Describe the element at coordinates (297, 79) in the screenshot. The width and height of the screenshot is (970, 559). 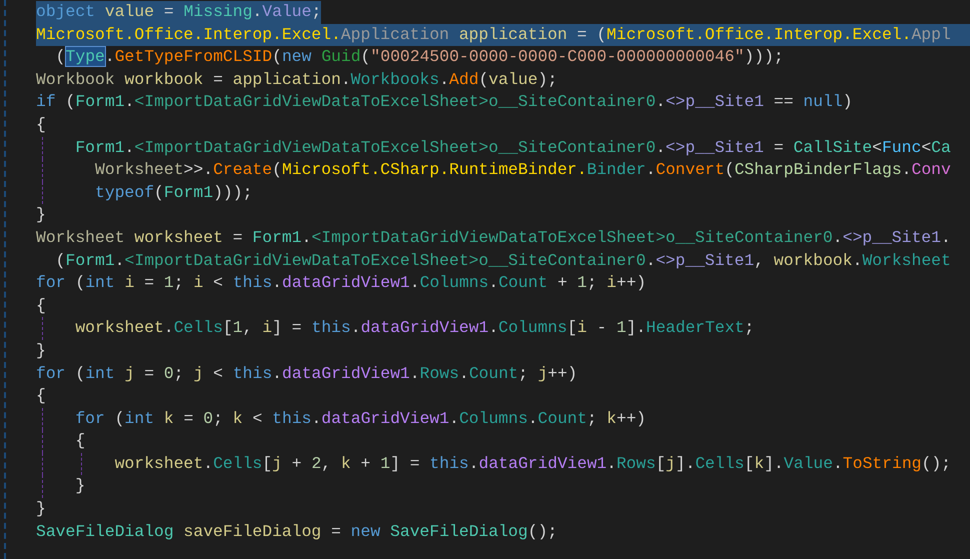
I see `code-line: Workbook workbook = application.Workbooks.Add(value);` at that location.